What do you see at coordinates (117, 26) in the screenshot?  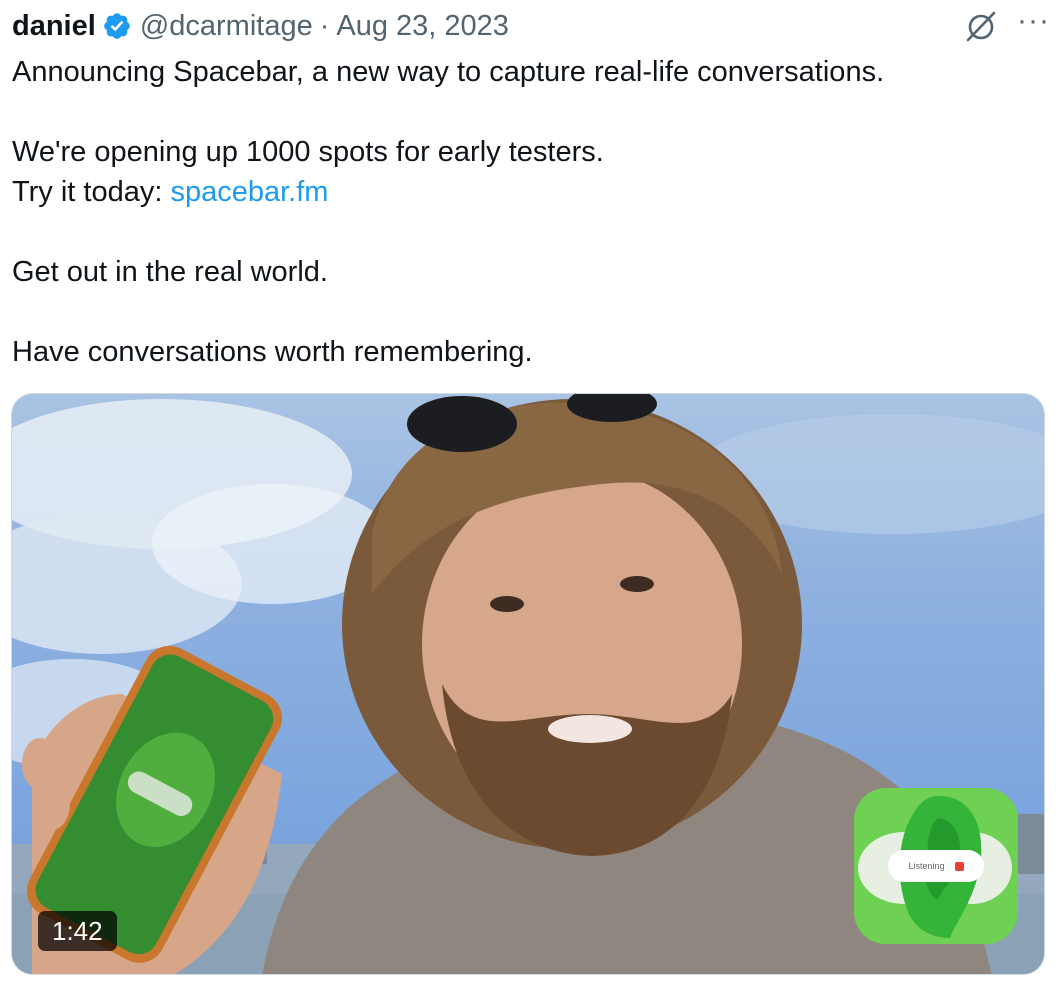 I see `verified-badge-icon` at bounding box center [117, 26].